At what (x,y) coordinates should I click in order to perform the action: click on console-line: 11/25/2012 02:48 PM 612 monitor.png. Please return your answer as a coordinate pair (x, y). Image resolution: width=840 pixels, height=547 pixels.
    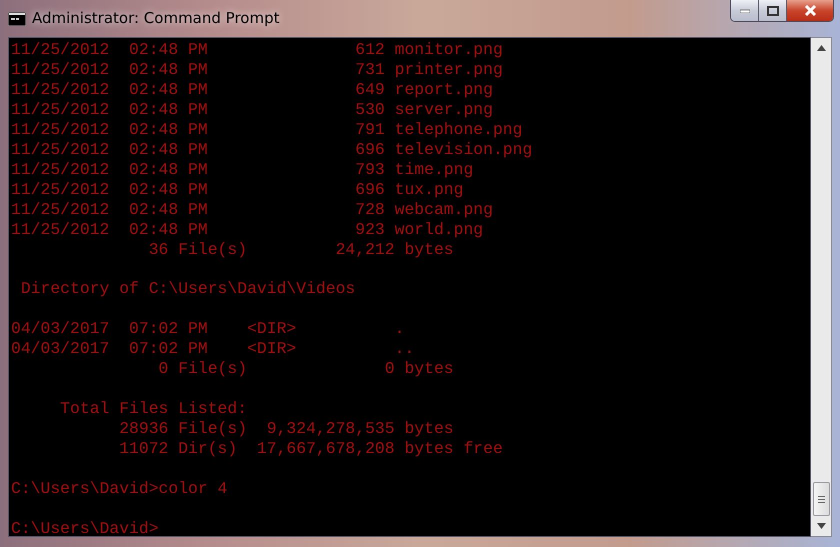
    Looking at the image, I should click on (257, 50).